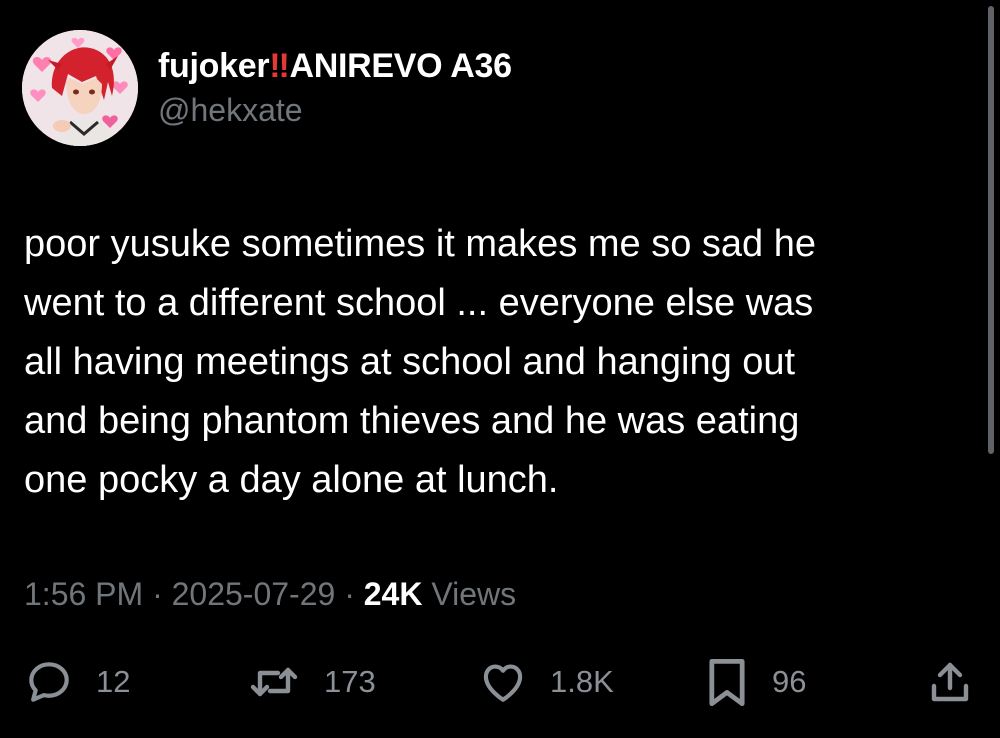  I want to click on reply-count: 12, so click(113, 681).